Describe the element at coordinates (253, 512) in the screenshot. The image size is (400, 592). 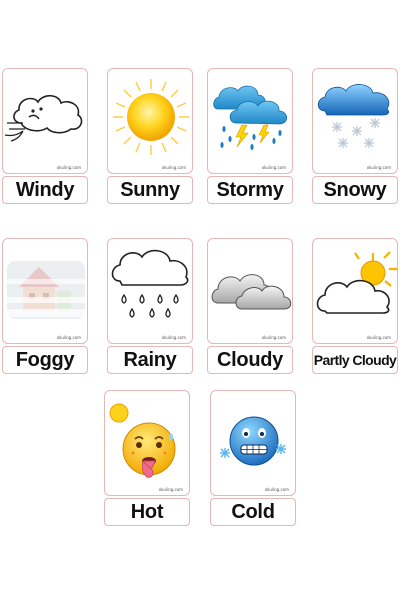
I see `card-label: Cold` at that location.